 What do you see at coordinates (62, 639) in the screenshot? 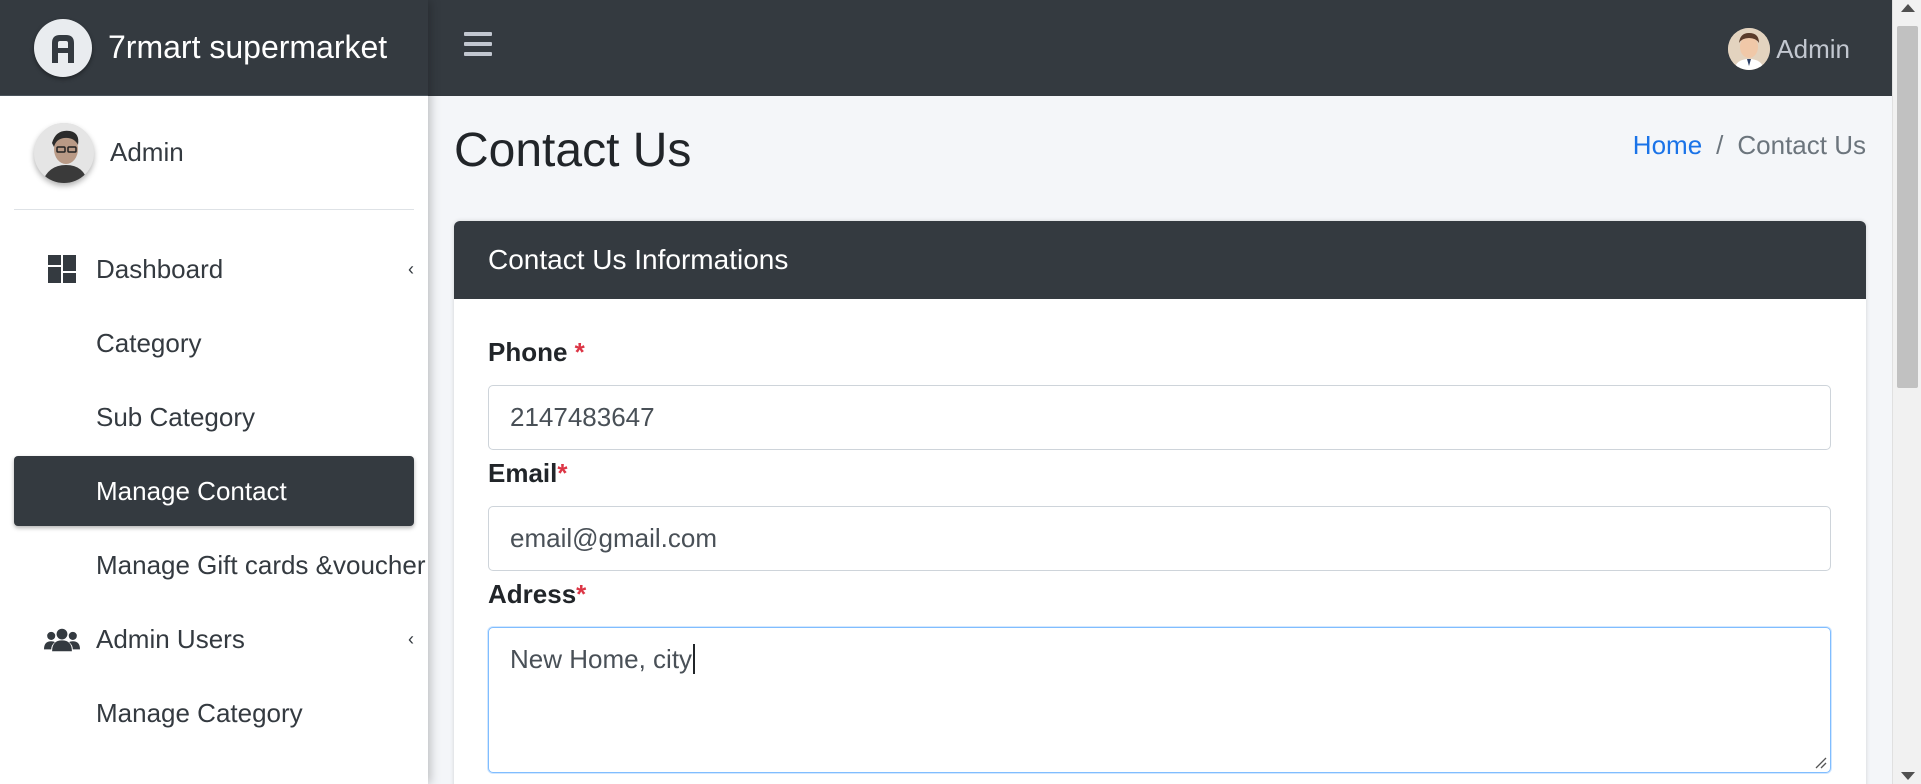
I see `users-icon` at bounding box center [62, 639].